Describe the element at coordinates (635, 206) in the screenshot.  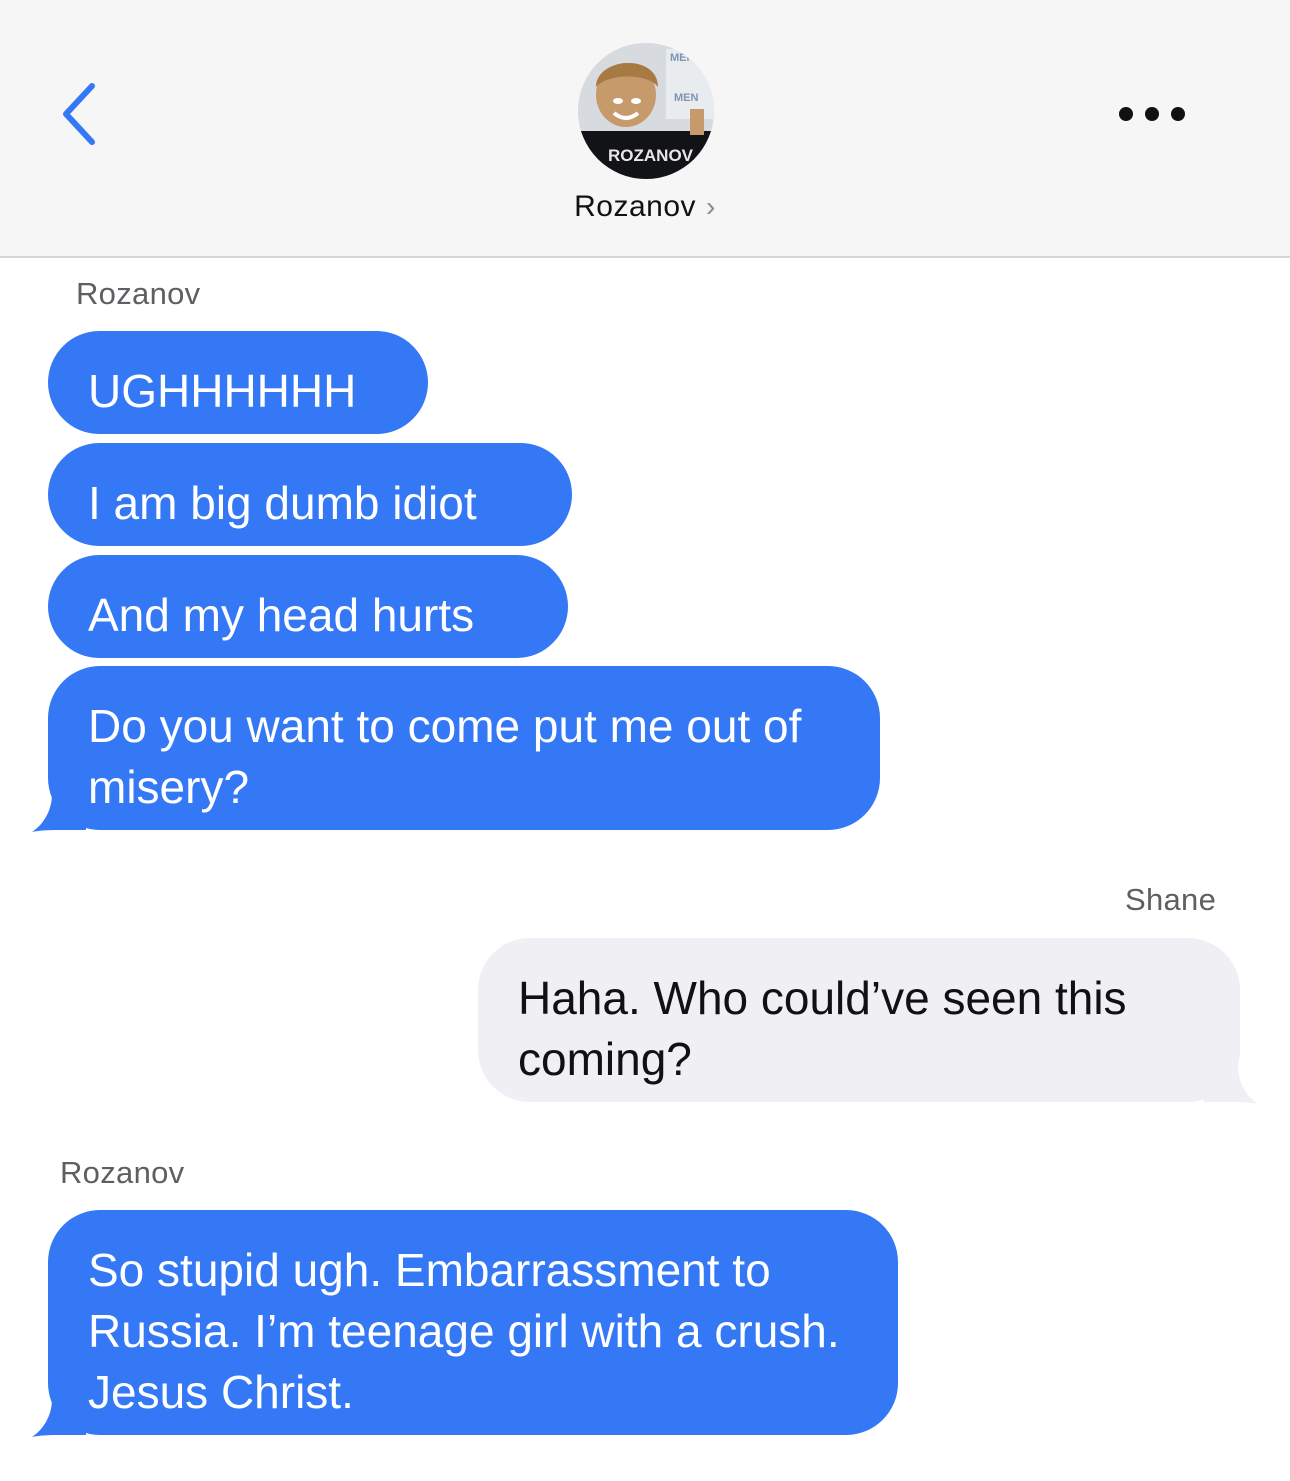
I see `contact-name: Rozanov` at that location.